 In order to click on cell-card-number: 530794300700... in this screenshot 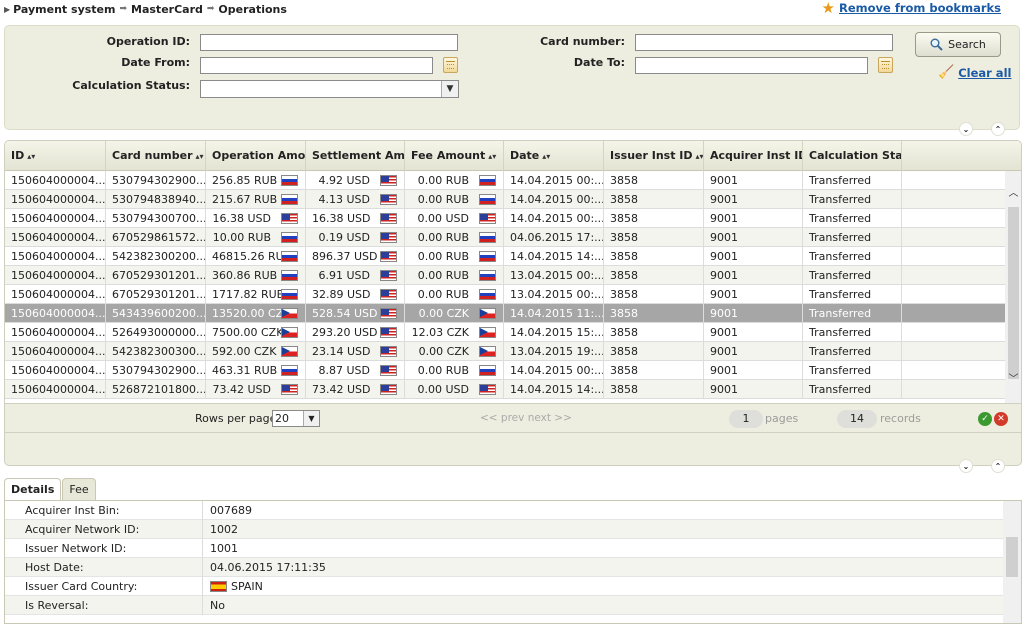, I will do `click(156, 218)`.